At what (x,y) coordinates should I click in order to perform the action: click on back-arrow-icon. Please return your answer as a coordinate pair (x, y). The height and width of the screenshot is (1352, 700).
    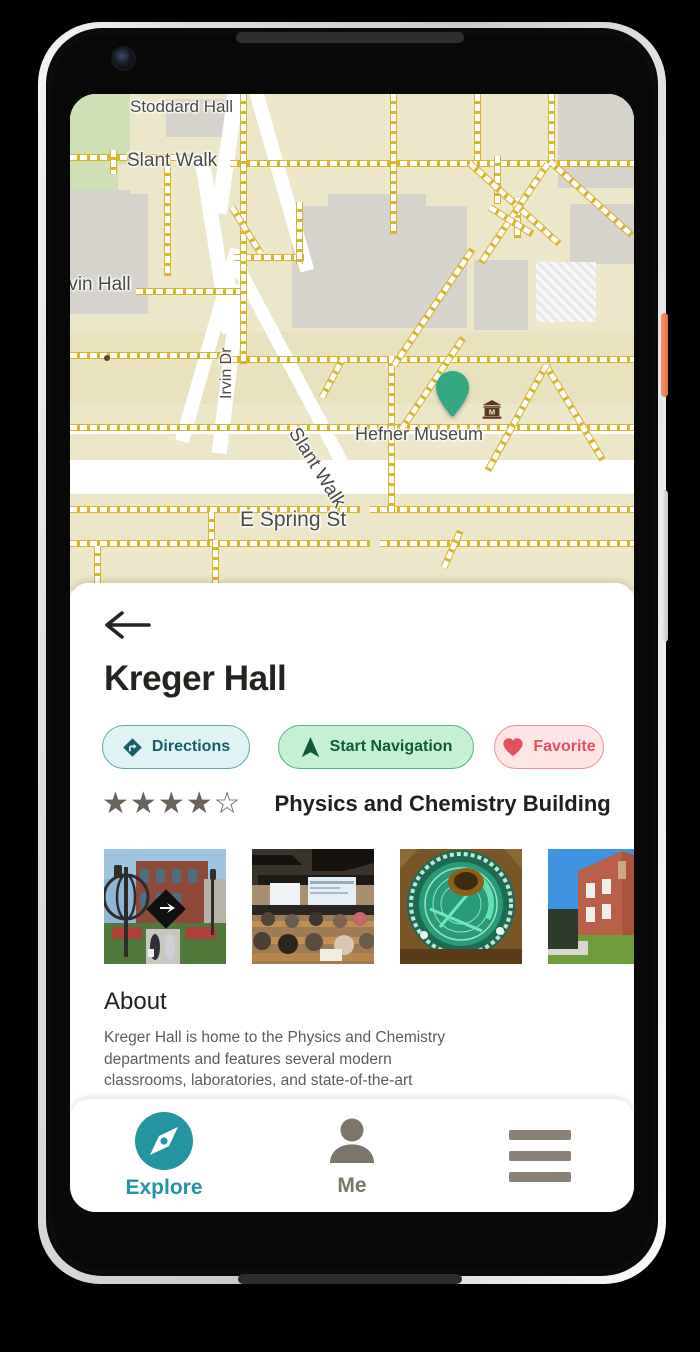
    Looking at the image, I should click on (128, 625).